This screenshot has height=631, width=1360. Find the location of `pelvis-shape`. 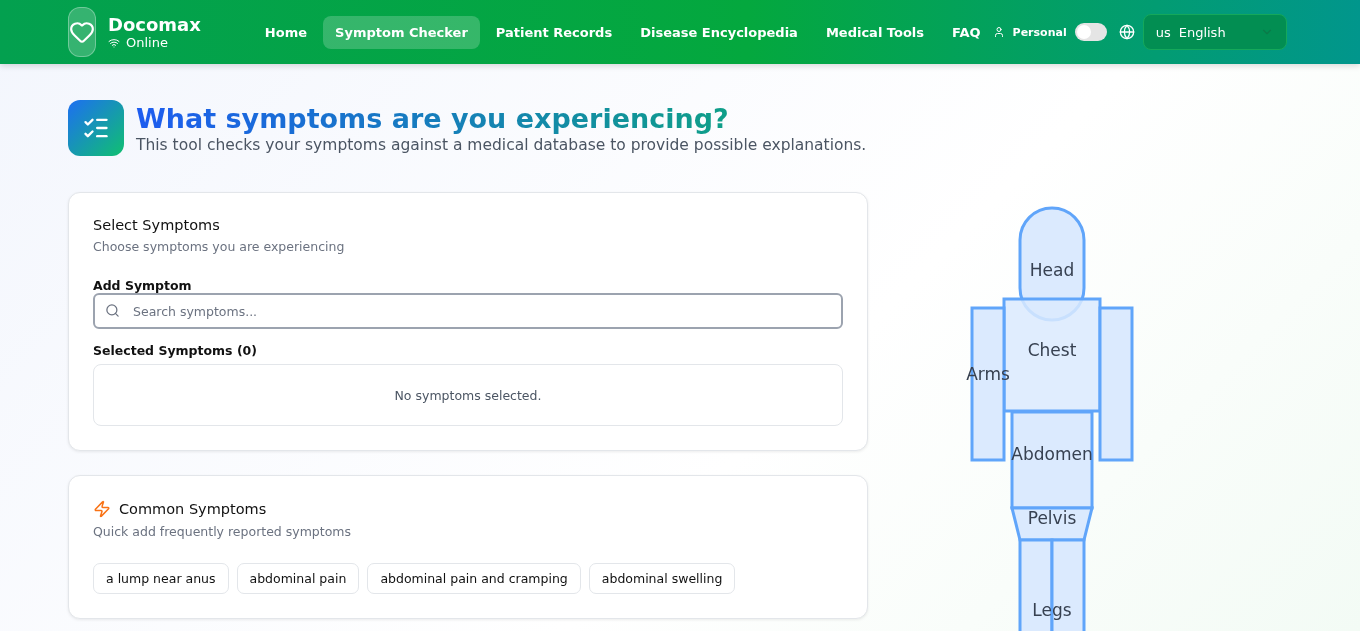

pelvis-shape is located at coordinates (1052, 524).